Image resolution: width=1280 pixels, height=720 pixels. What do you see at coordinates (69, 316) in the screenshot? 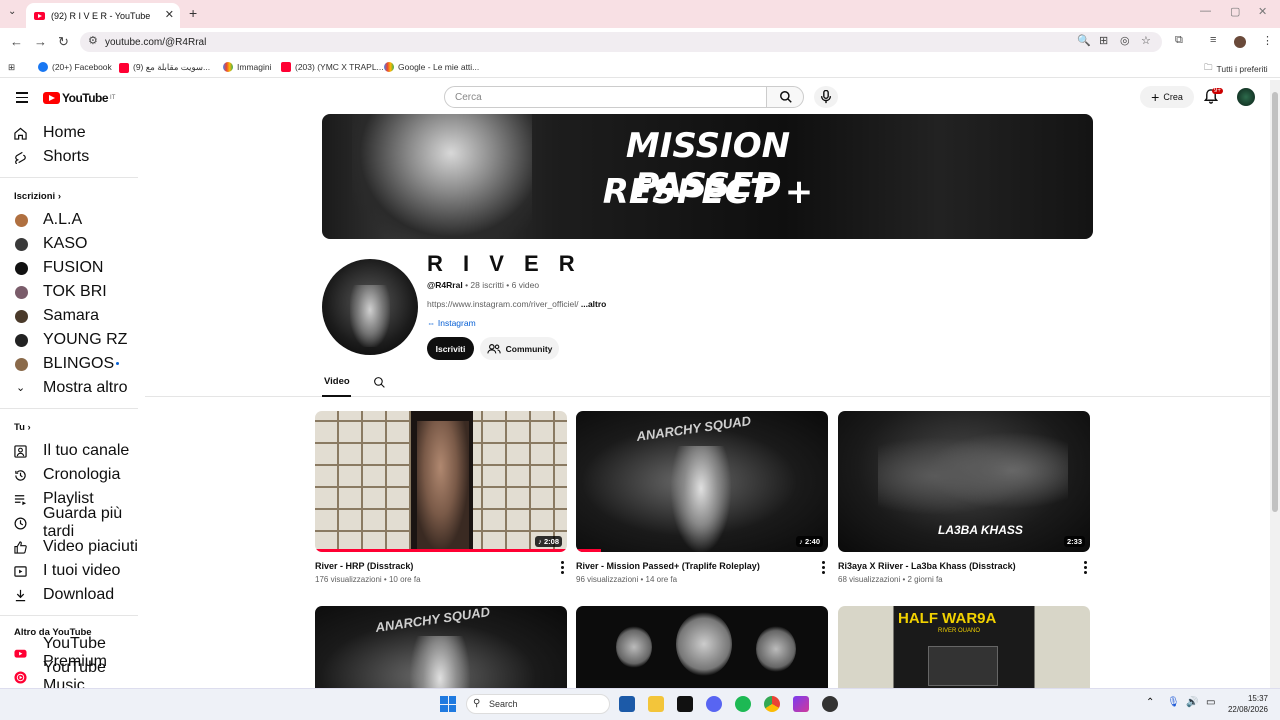
I see `sidebar-sub-item: Samara` at bounding box center [69, 316].